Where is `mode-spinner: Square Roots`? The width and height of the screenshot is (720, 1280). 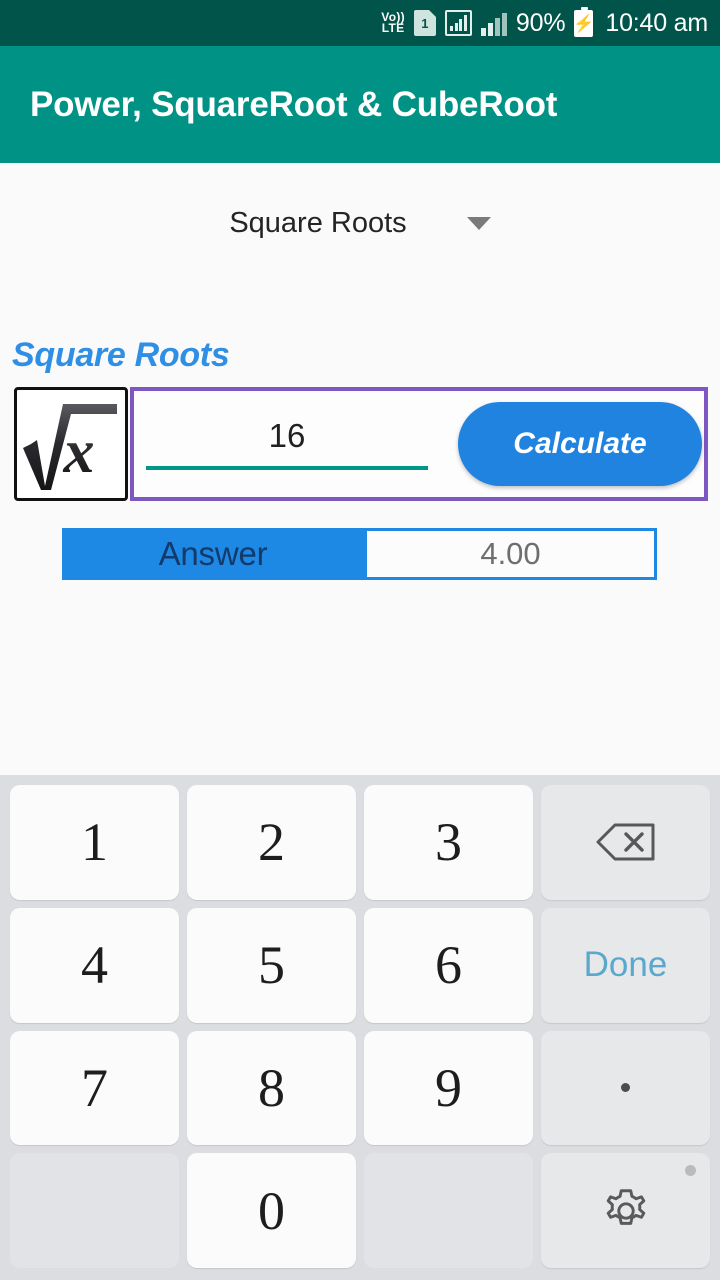
mode-spinner: Square Roots is located at coordinates (360, 223).